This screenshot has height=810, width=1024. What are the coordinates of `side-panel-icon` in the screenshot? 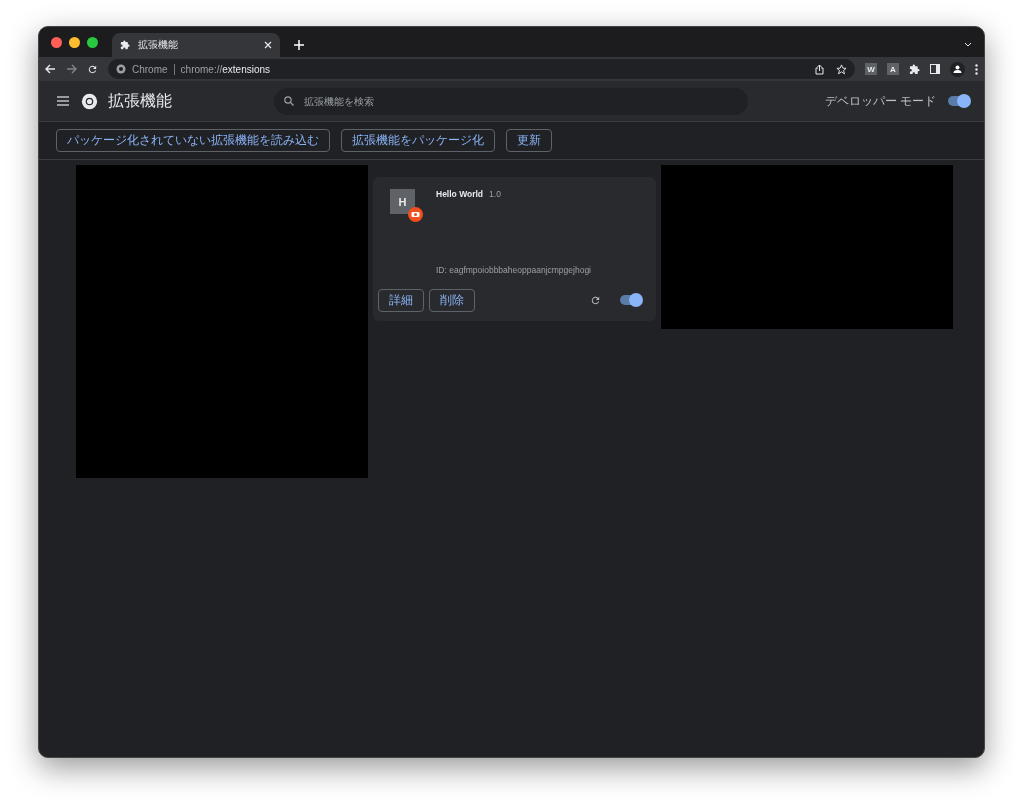 It's located at (935, 69).